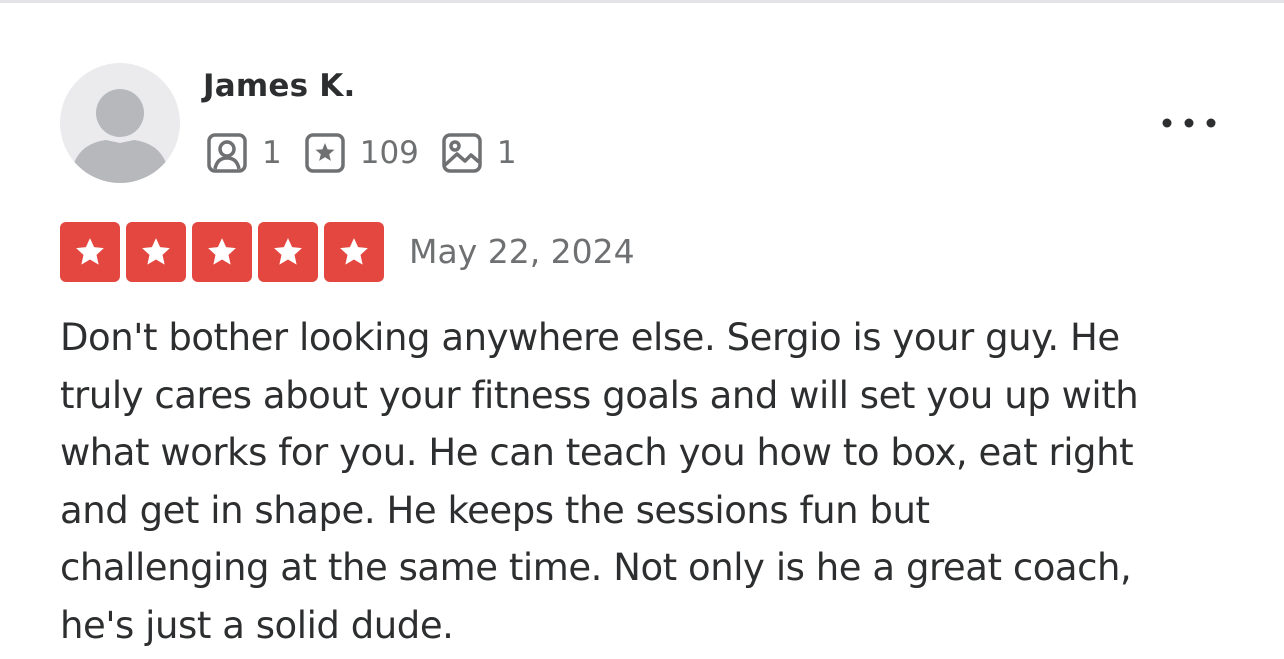 This screenshot has width=1284, height=659. I want to click on review-date: May 22, 2024, so click(522, 251).